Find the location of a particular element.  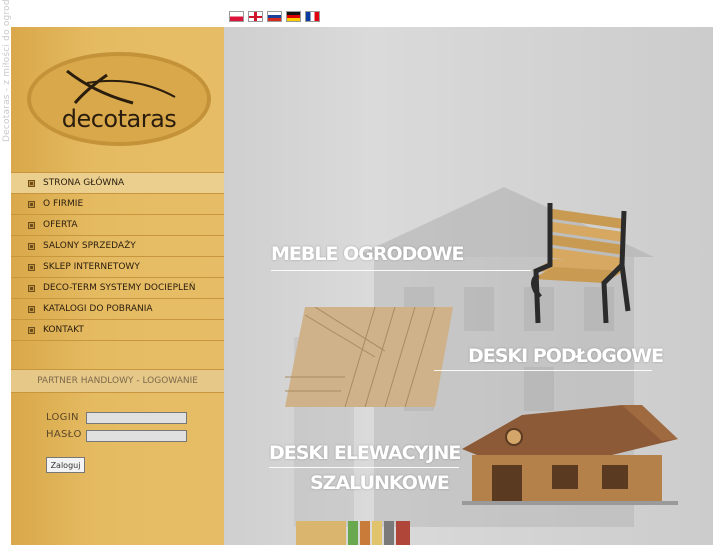

nav-item-label: OFERTA is located at coordinates (60, 225).